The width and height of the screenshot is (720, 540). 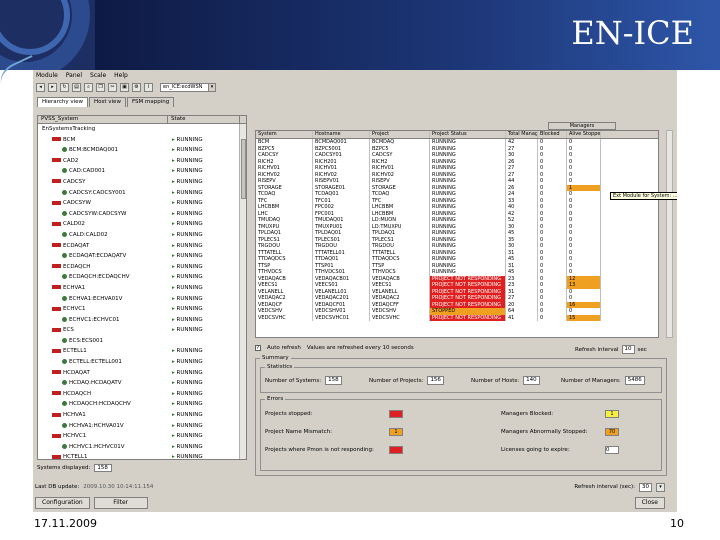 What do you see at coordinates (121, 75) in the screenshot?
I see `menu-help: Help` at bounding box center [121, 75].